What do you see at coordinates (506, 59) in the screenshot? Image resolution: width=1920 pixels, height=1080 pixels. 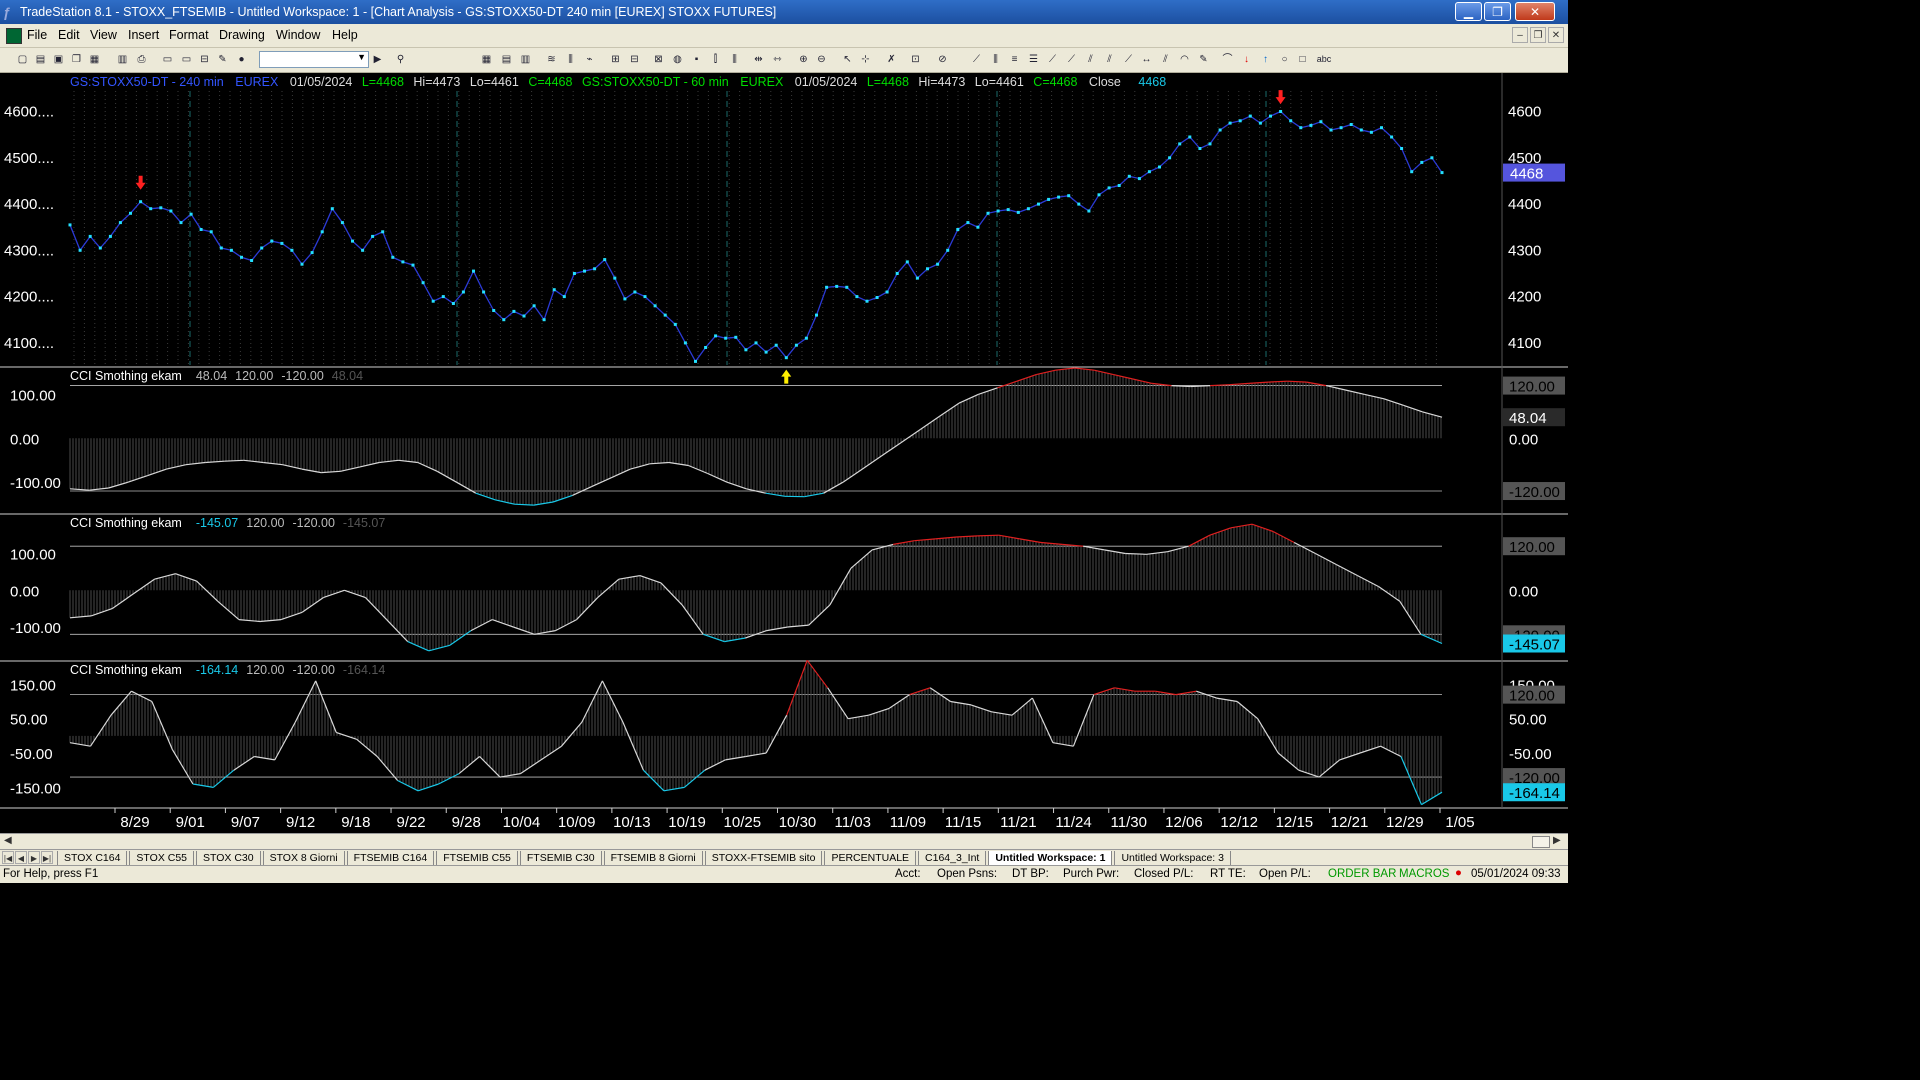 I see `radar-icon: ▤` at bounding box center [506, 59].